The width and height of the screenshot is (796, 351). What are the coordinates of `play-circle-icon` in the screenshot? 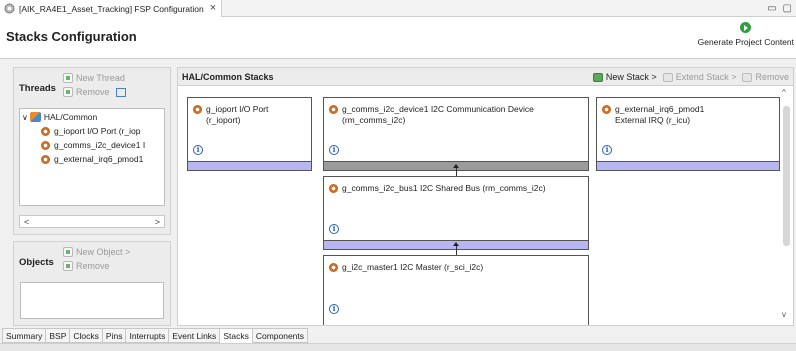 It's located at (746, 27).